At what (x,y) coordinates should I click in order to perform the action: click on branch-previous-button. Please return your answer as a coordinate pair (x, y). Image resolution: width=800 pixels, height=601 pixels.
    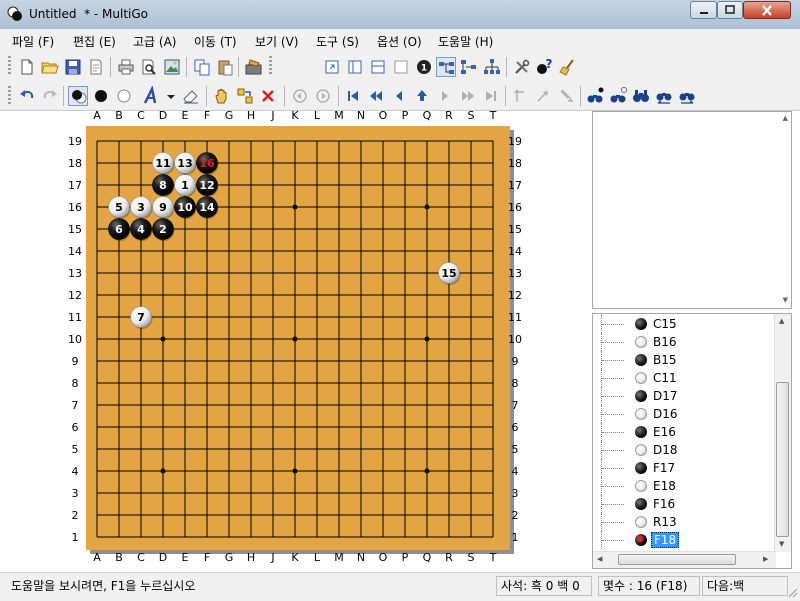
    Looking at the image, I should click on (543, 96).